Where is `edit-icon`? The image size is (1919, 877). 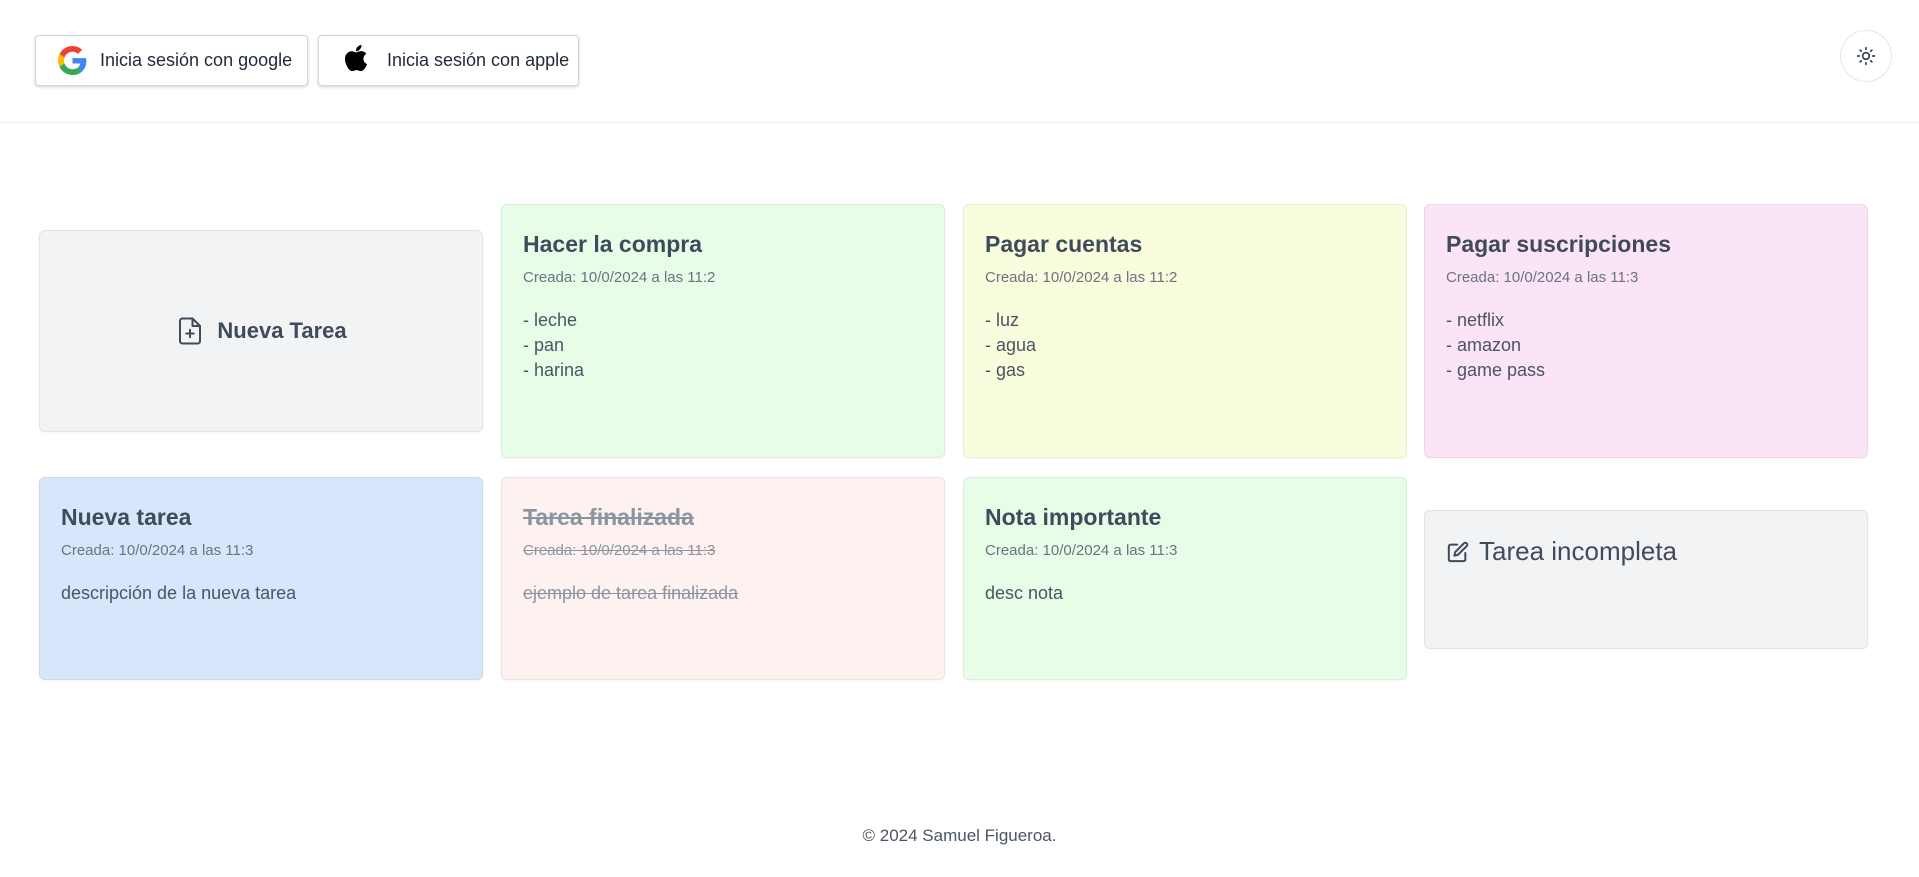
edit-icon is located at coordinates (1458, 552).